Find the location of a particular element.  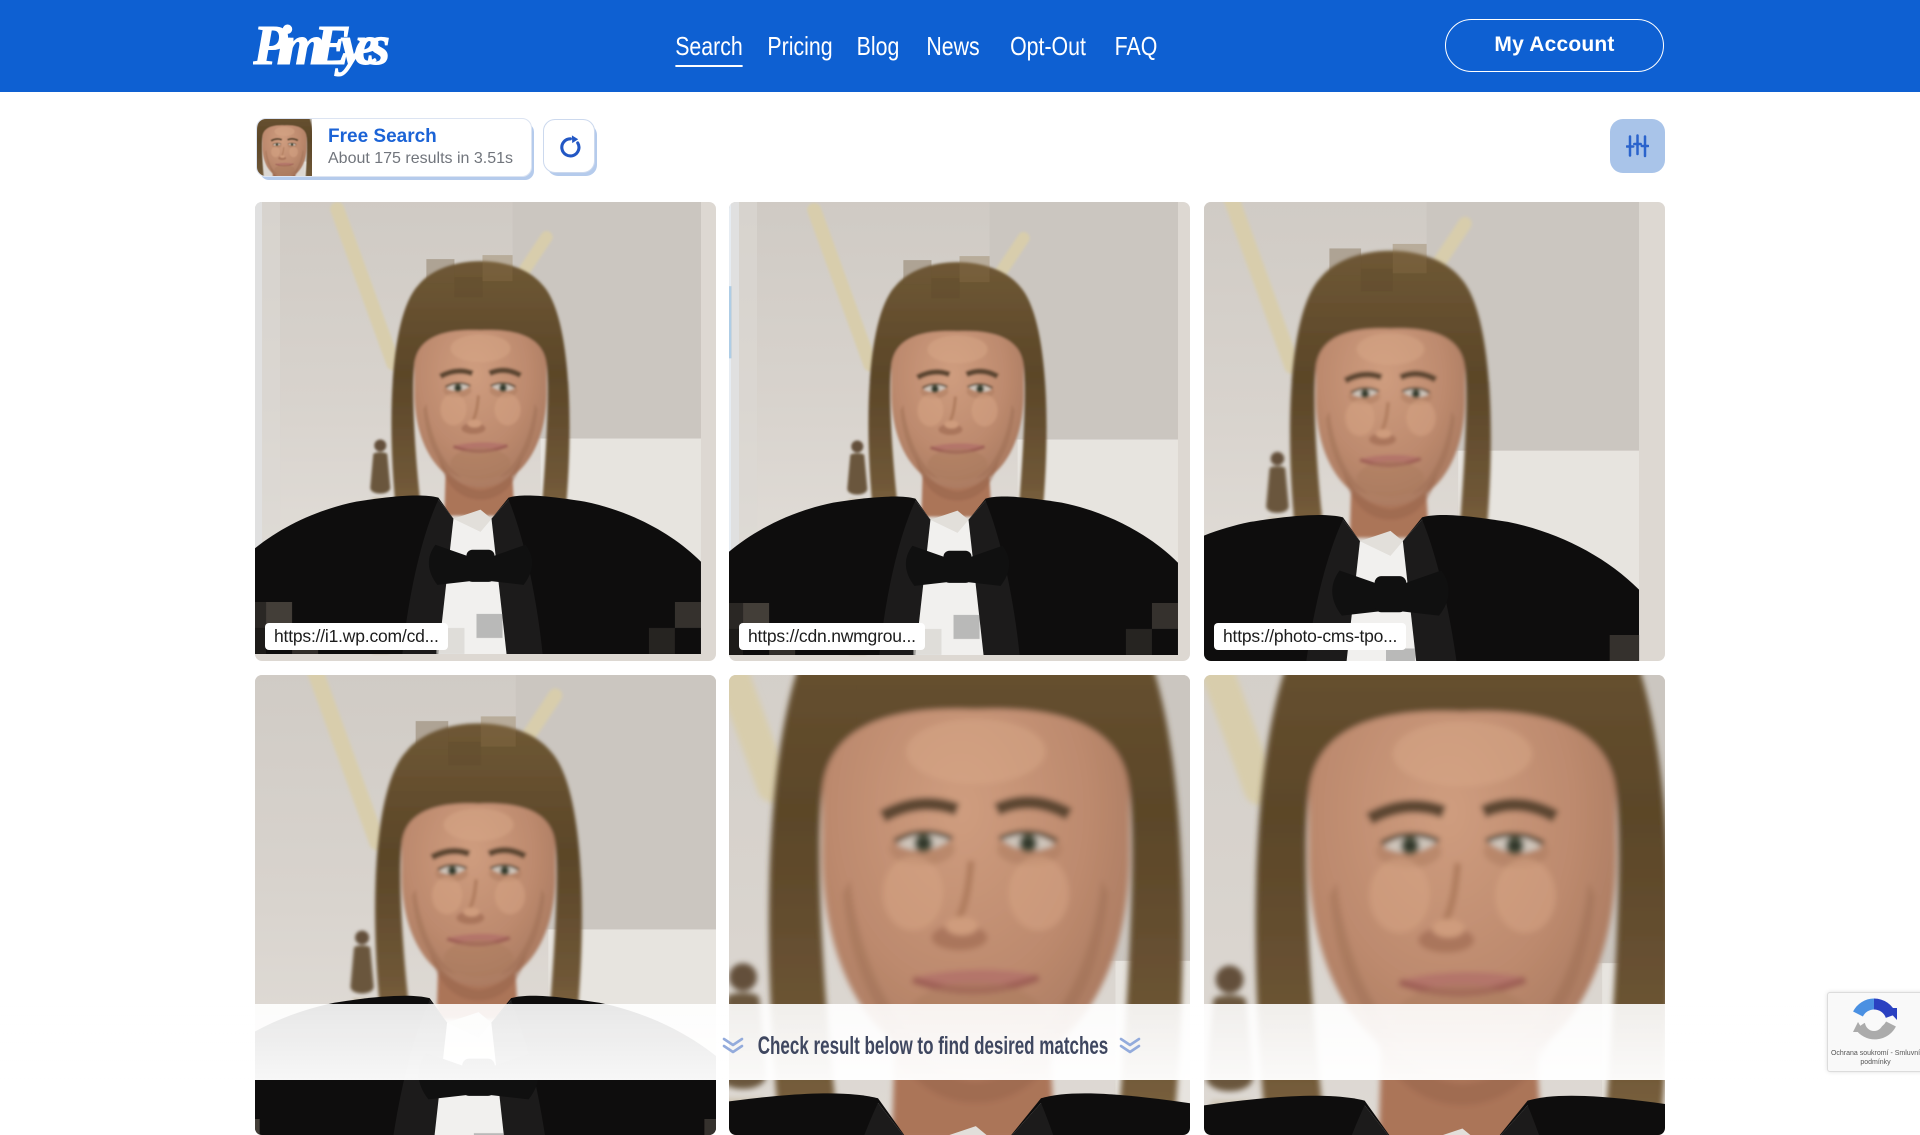

svg-text: PimEyes is located at coordinates (321, 46).